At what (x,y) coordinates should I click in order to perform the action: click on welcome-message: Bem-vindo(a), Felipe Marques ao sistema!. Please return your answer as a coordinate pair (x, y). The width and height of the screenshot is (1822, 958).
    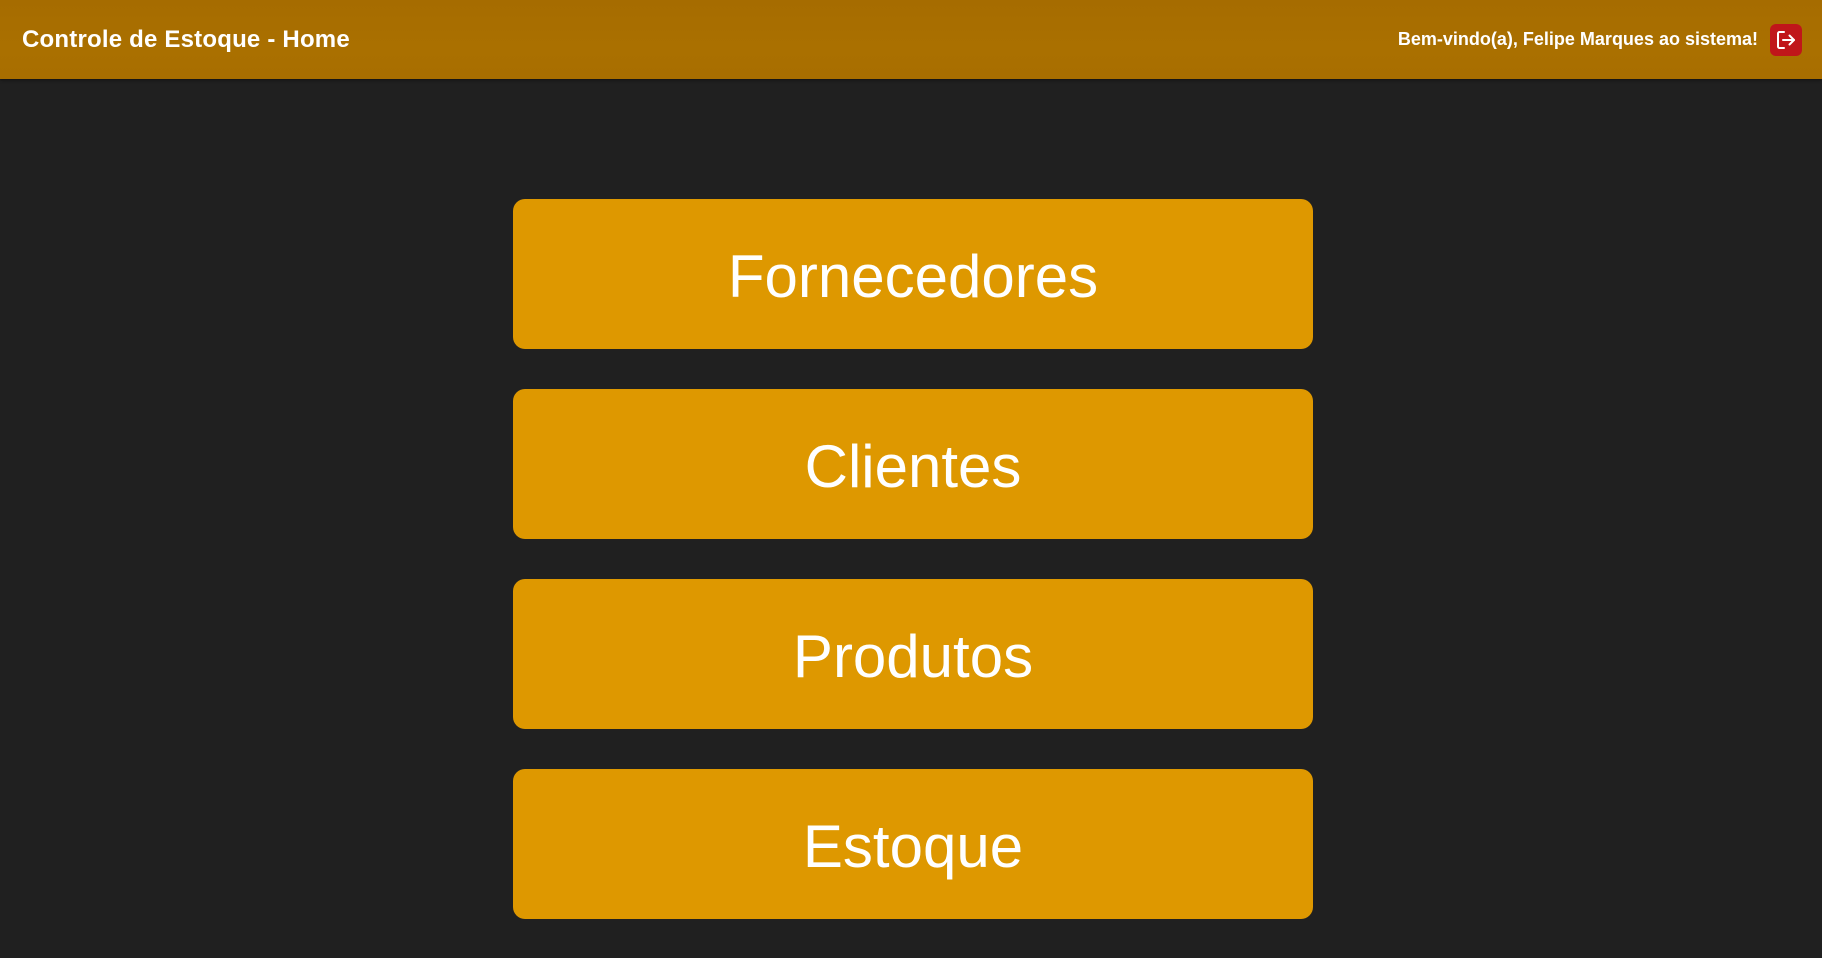
    Looking at the image, I should click on (1577, 39).